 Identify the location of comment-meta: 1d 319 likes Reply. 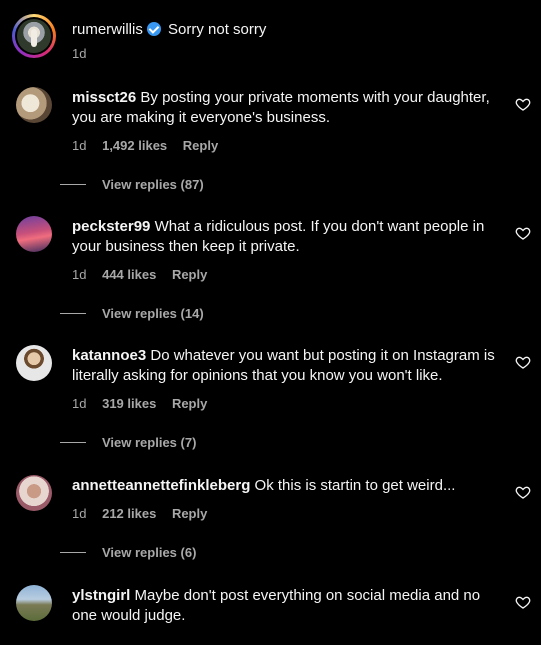
(145, 403).